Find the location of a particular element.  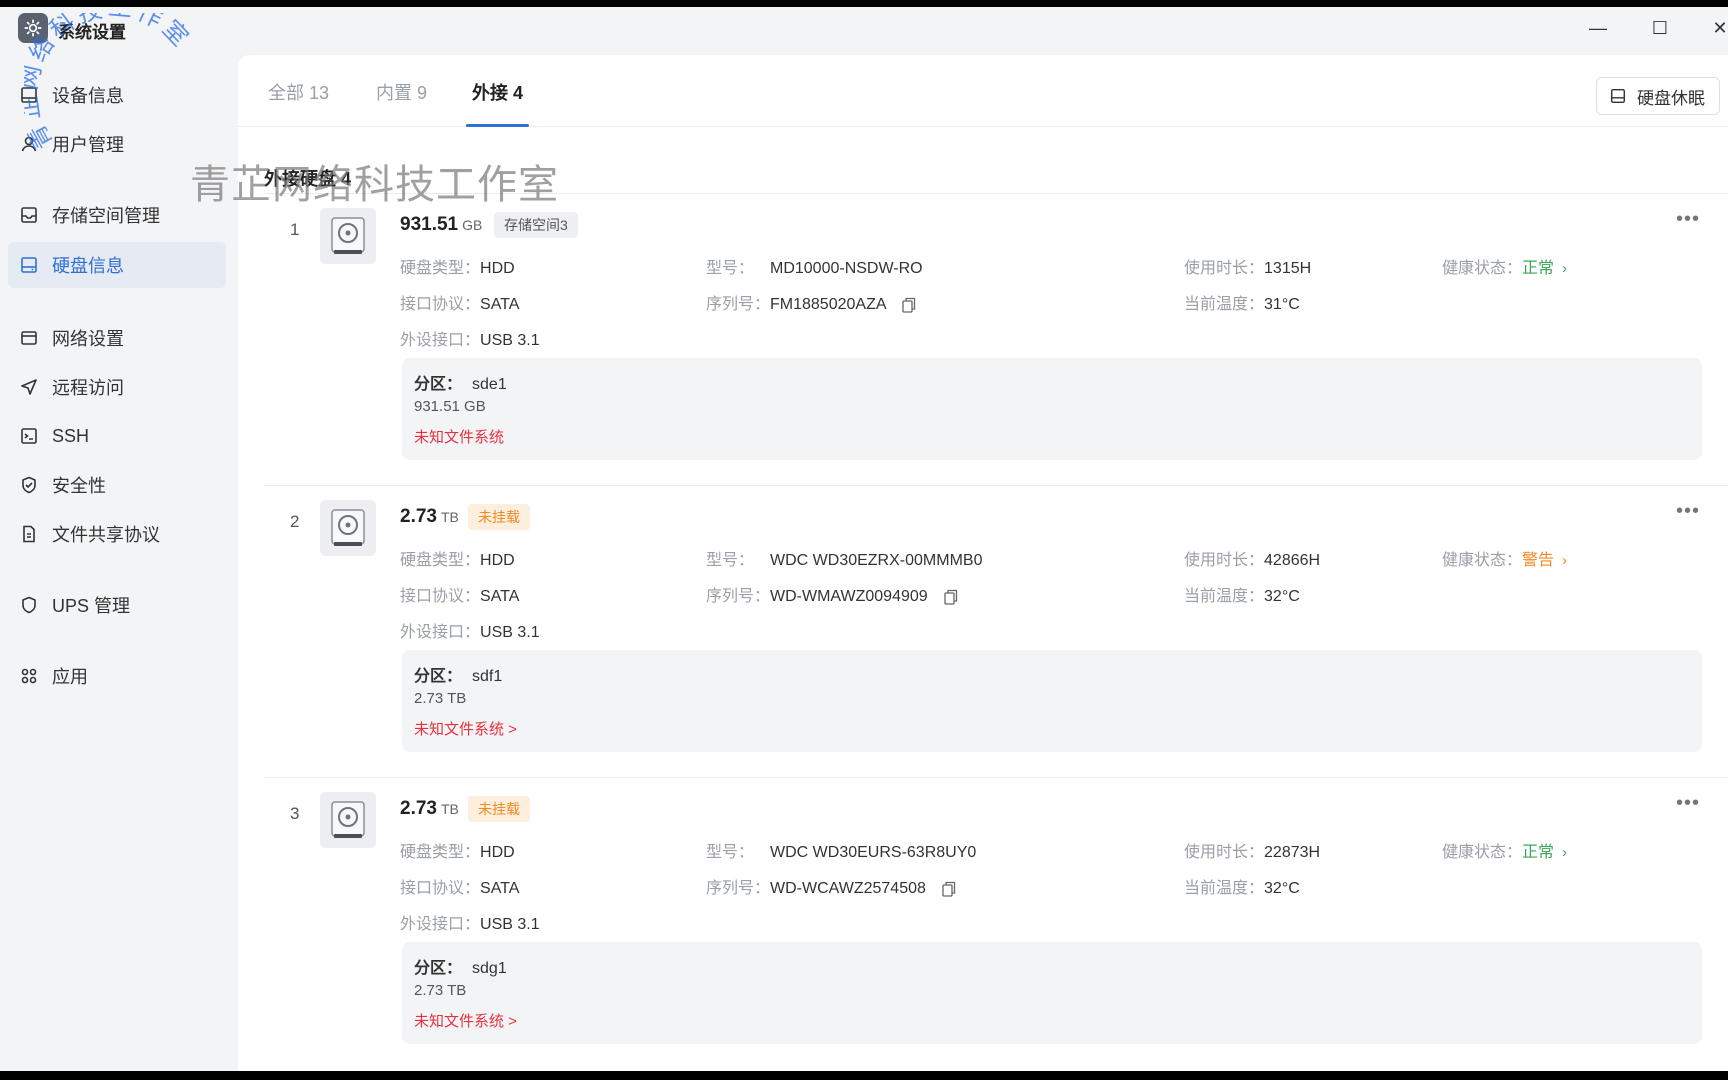

field-value: 32°C is located at coordinates (1282, 596).